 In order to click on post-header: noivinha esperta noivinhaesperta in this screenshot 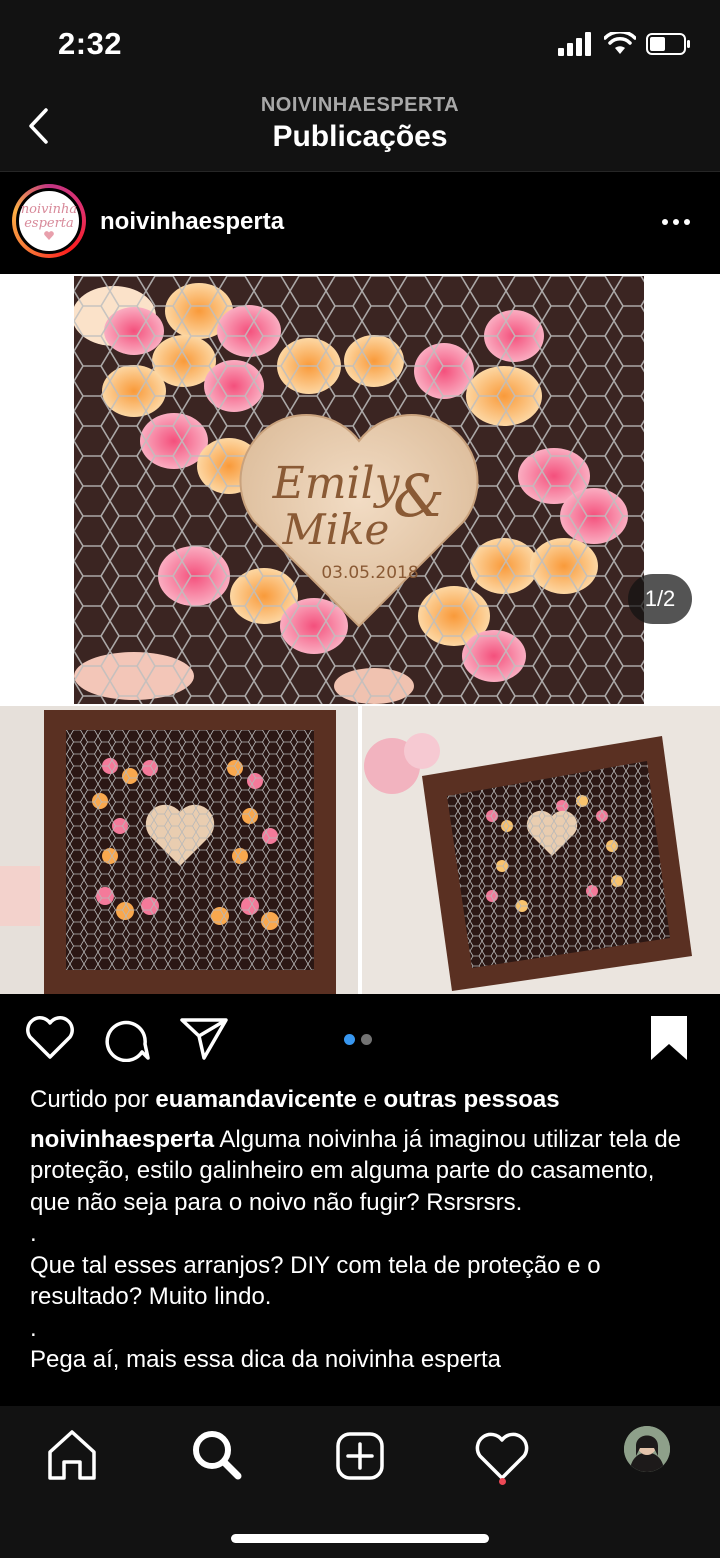, I will do `click(360, 223)`.